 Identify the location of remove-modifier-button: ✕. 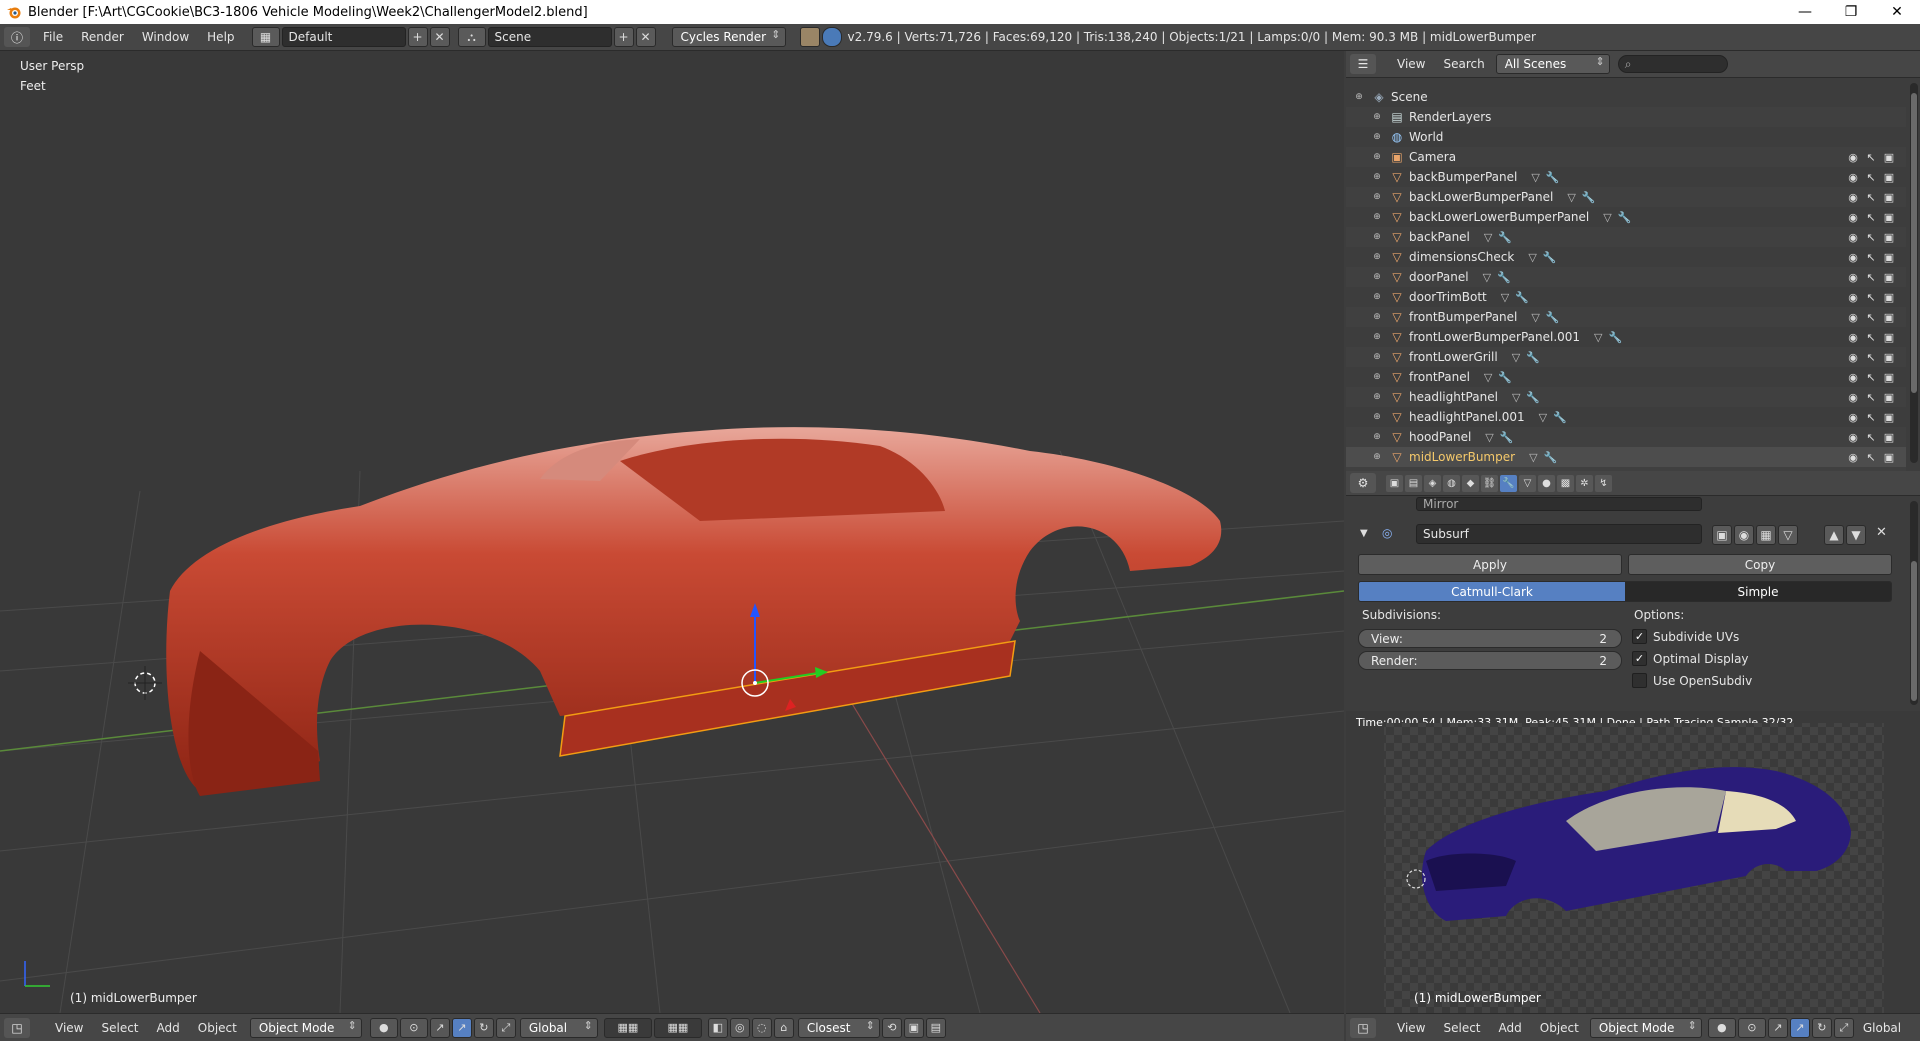
(1881, 532).